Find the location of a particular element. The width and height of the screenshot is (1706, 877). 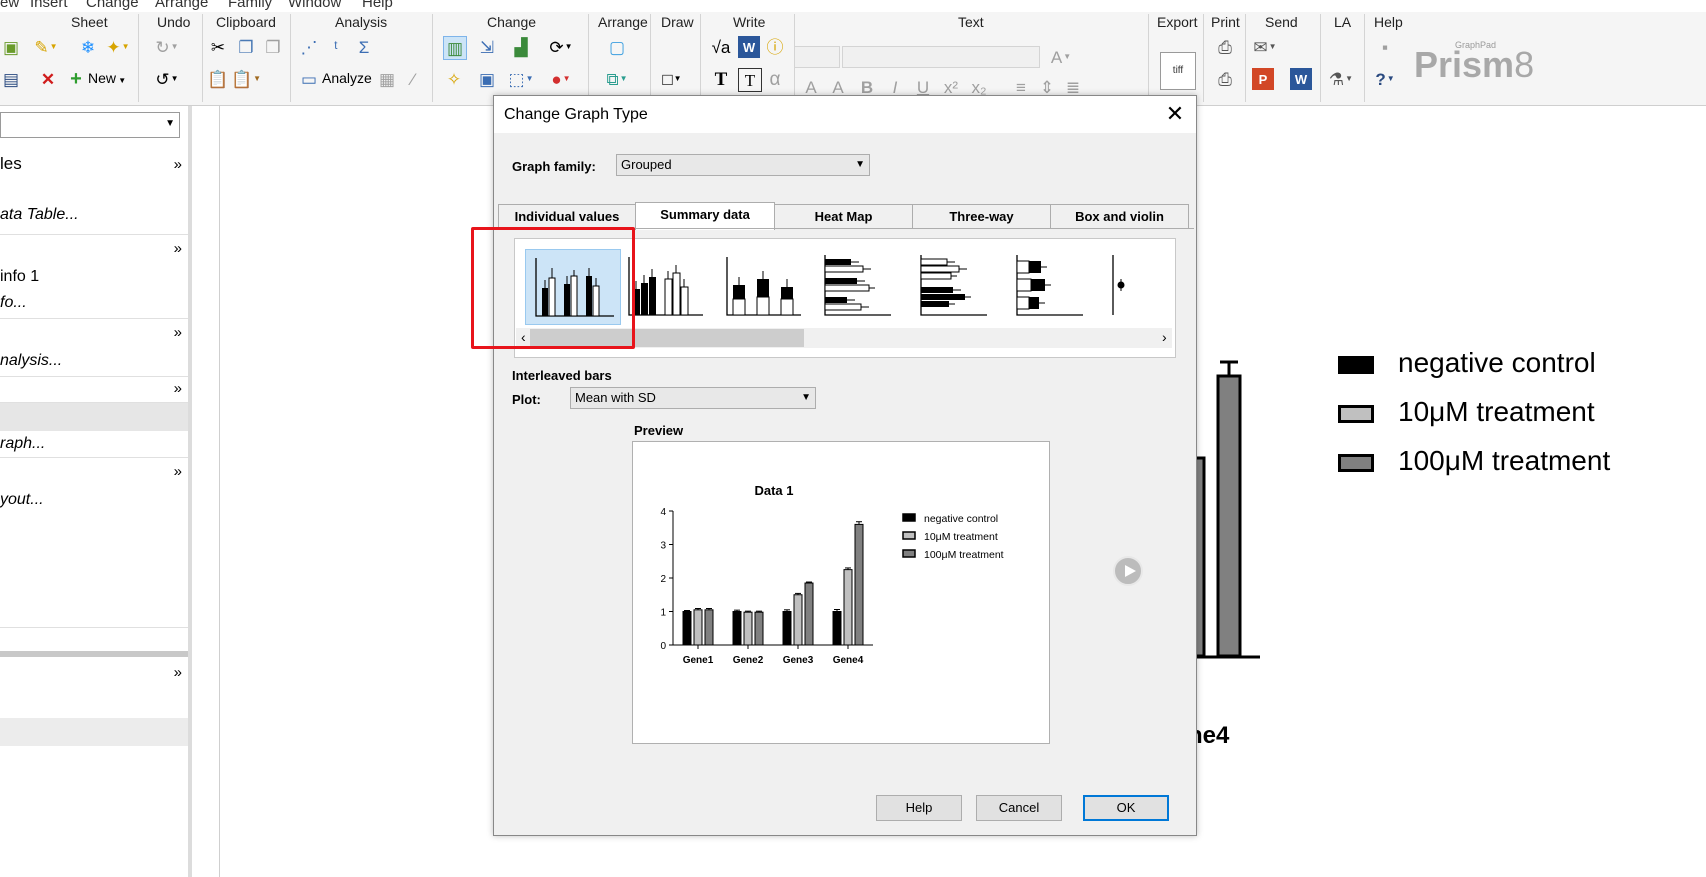

xy-analysis-icon: ⋰ is located at coordinates (309, 47).